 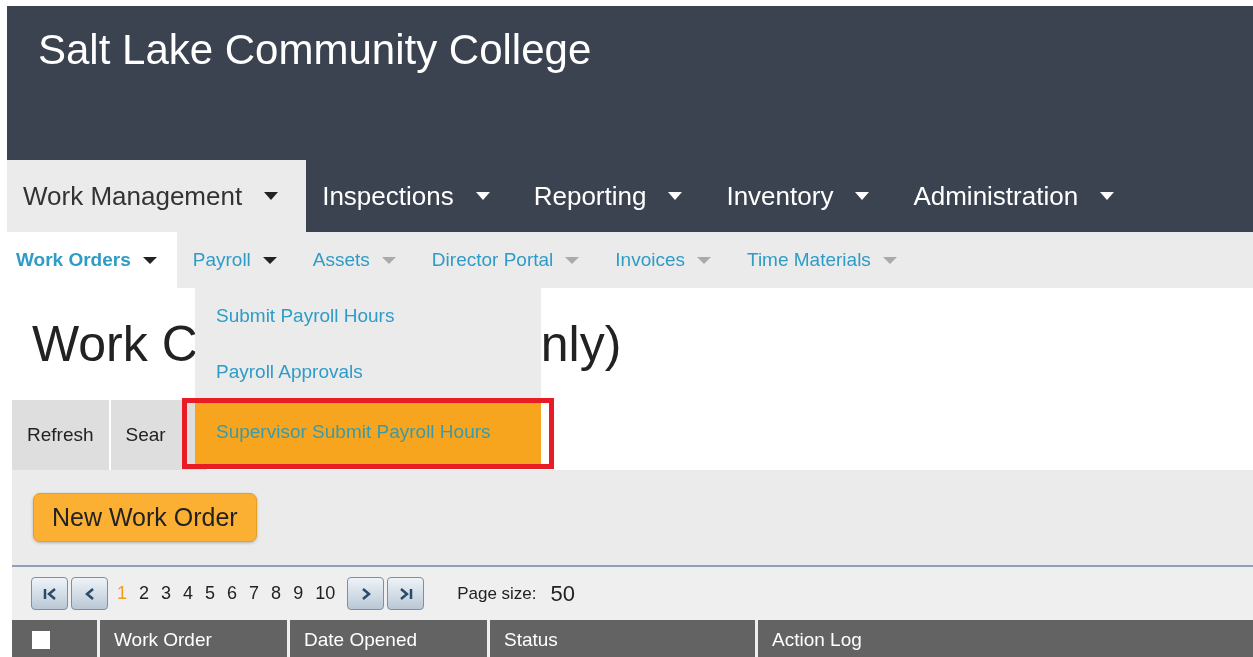 What do you see at coordinates (614, 196) in the screenshot?
I see `main-nav-tab: Reporting` at bounding box center [614, 196].